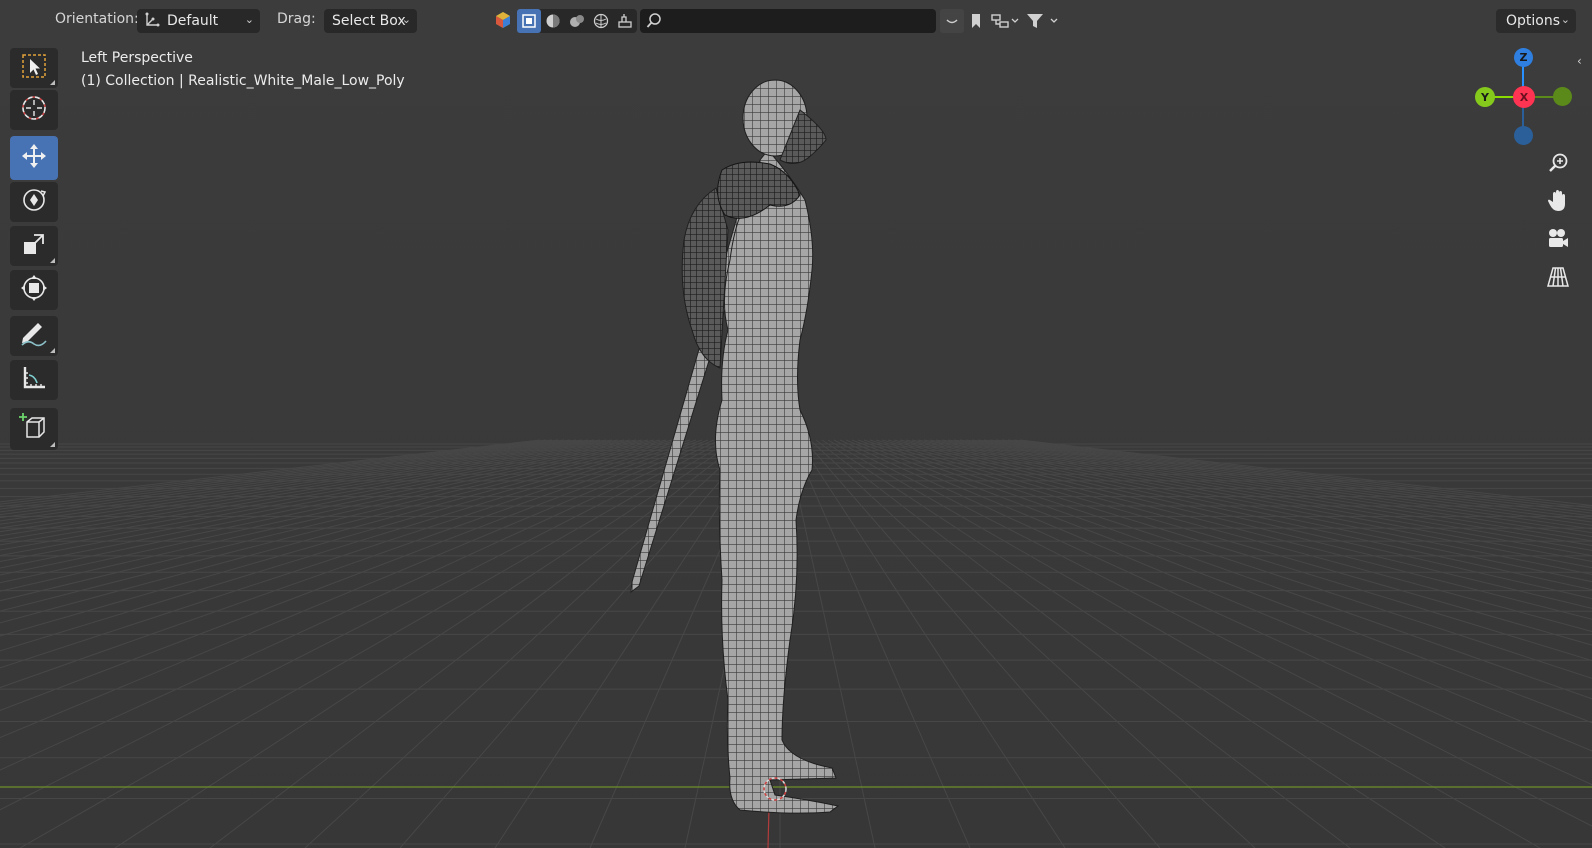 This screenshot has width=1592, height=848. What do you see at coordinates (654, 23) in the screenshot?
I see `search-icon` at bounding box center [654, 23].